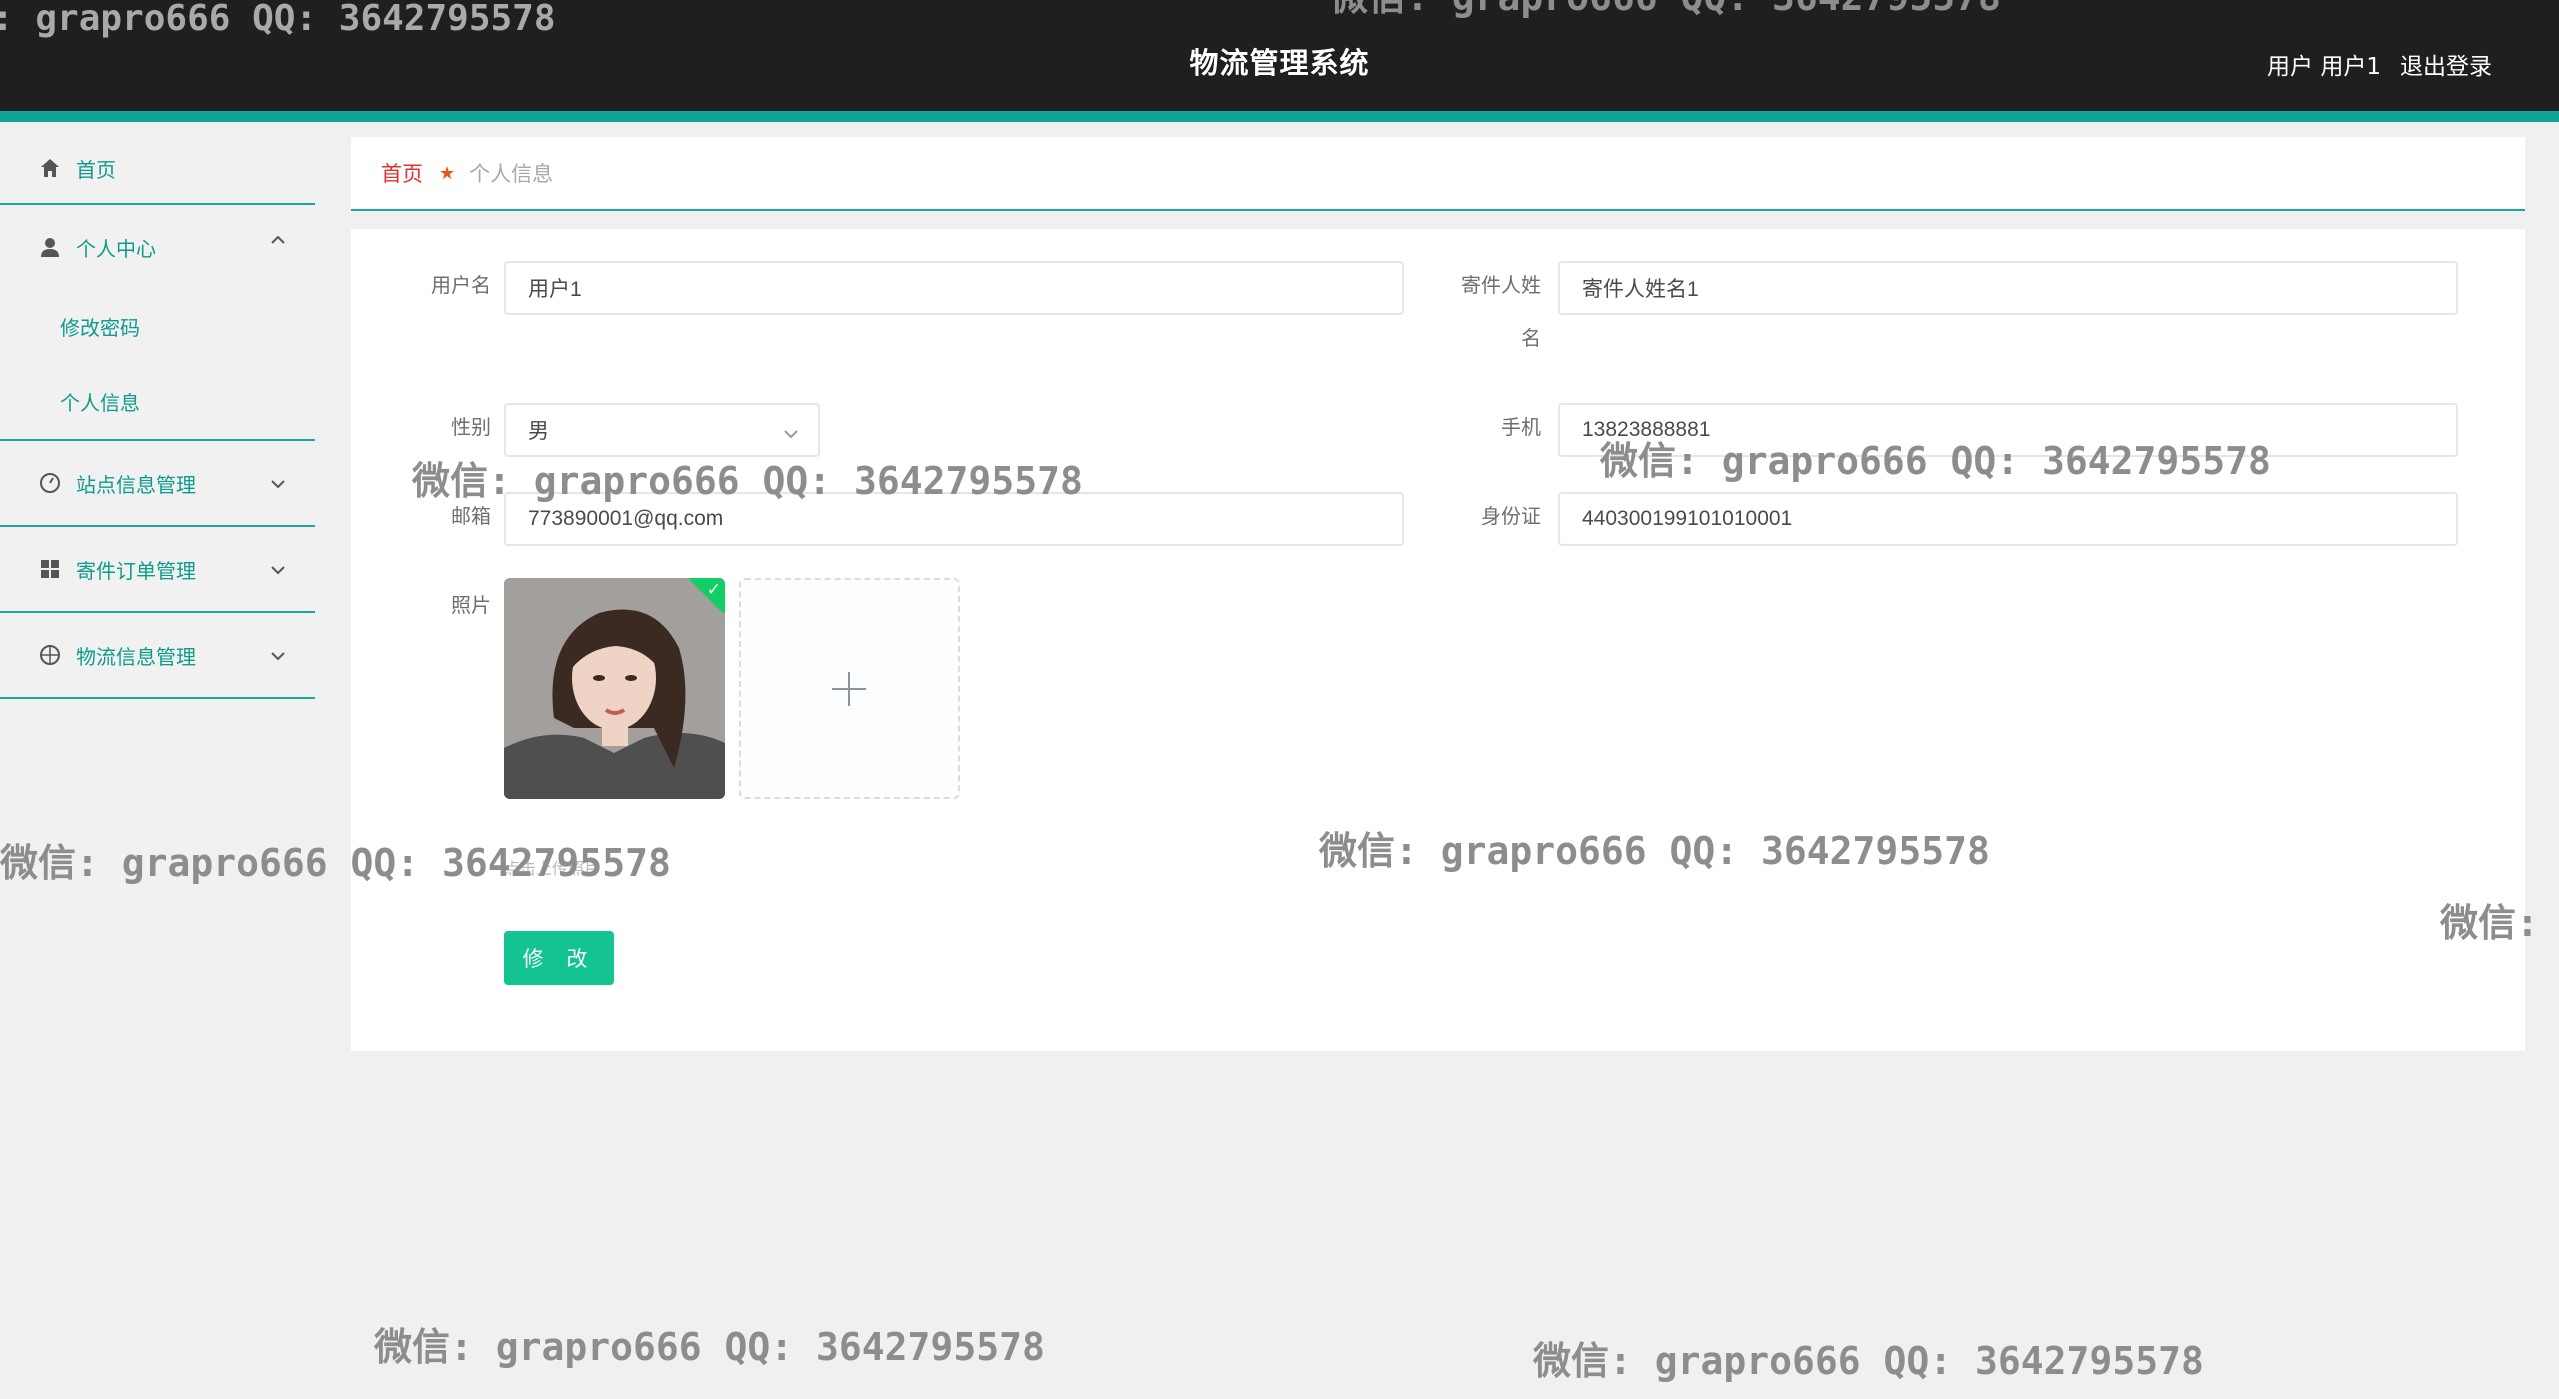 The width and height of the screenshot is (2559, 1399). What do you see at coordinates (2008, 430) in the screenshot?
I see `phone-input` at bounding box center [2008, 430].